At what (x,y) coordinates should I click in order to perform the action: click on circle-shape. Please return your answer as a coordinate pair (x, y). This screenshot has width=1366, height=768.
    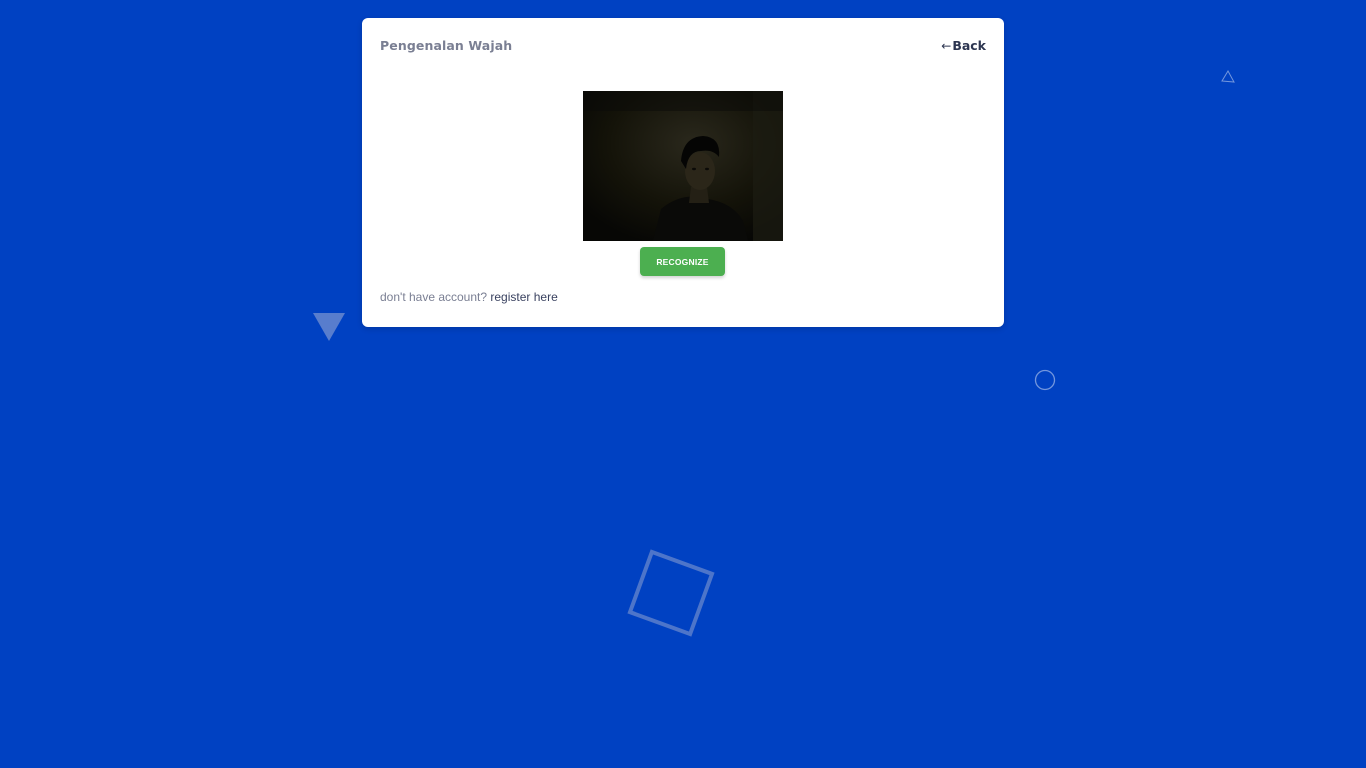
    Looking at the image, I should click on (1045, 380).